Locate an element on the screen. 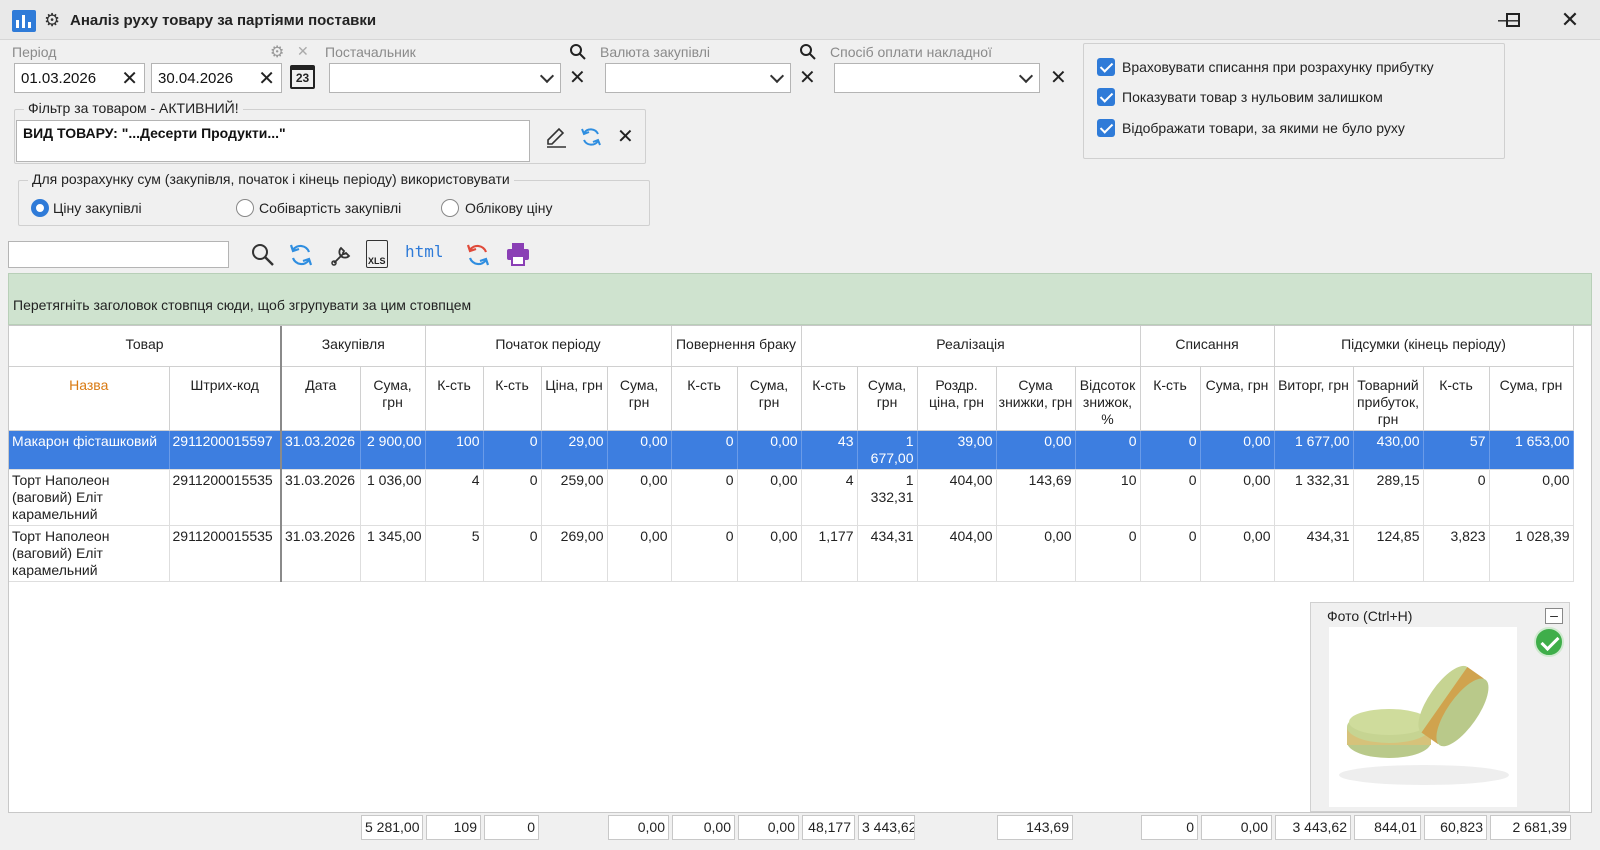  radio-purchase-cost is located at coordinates (245, 208).